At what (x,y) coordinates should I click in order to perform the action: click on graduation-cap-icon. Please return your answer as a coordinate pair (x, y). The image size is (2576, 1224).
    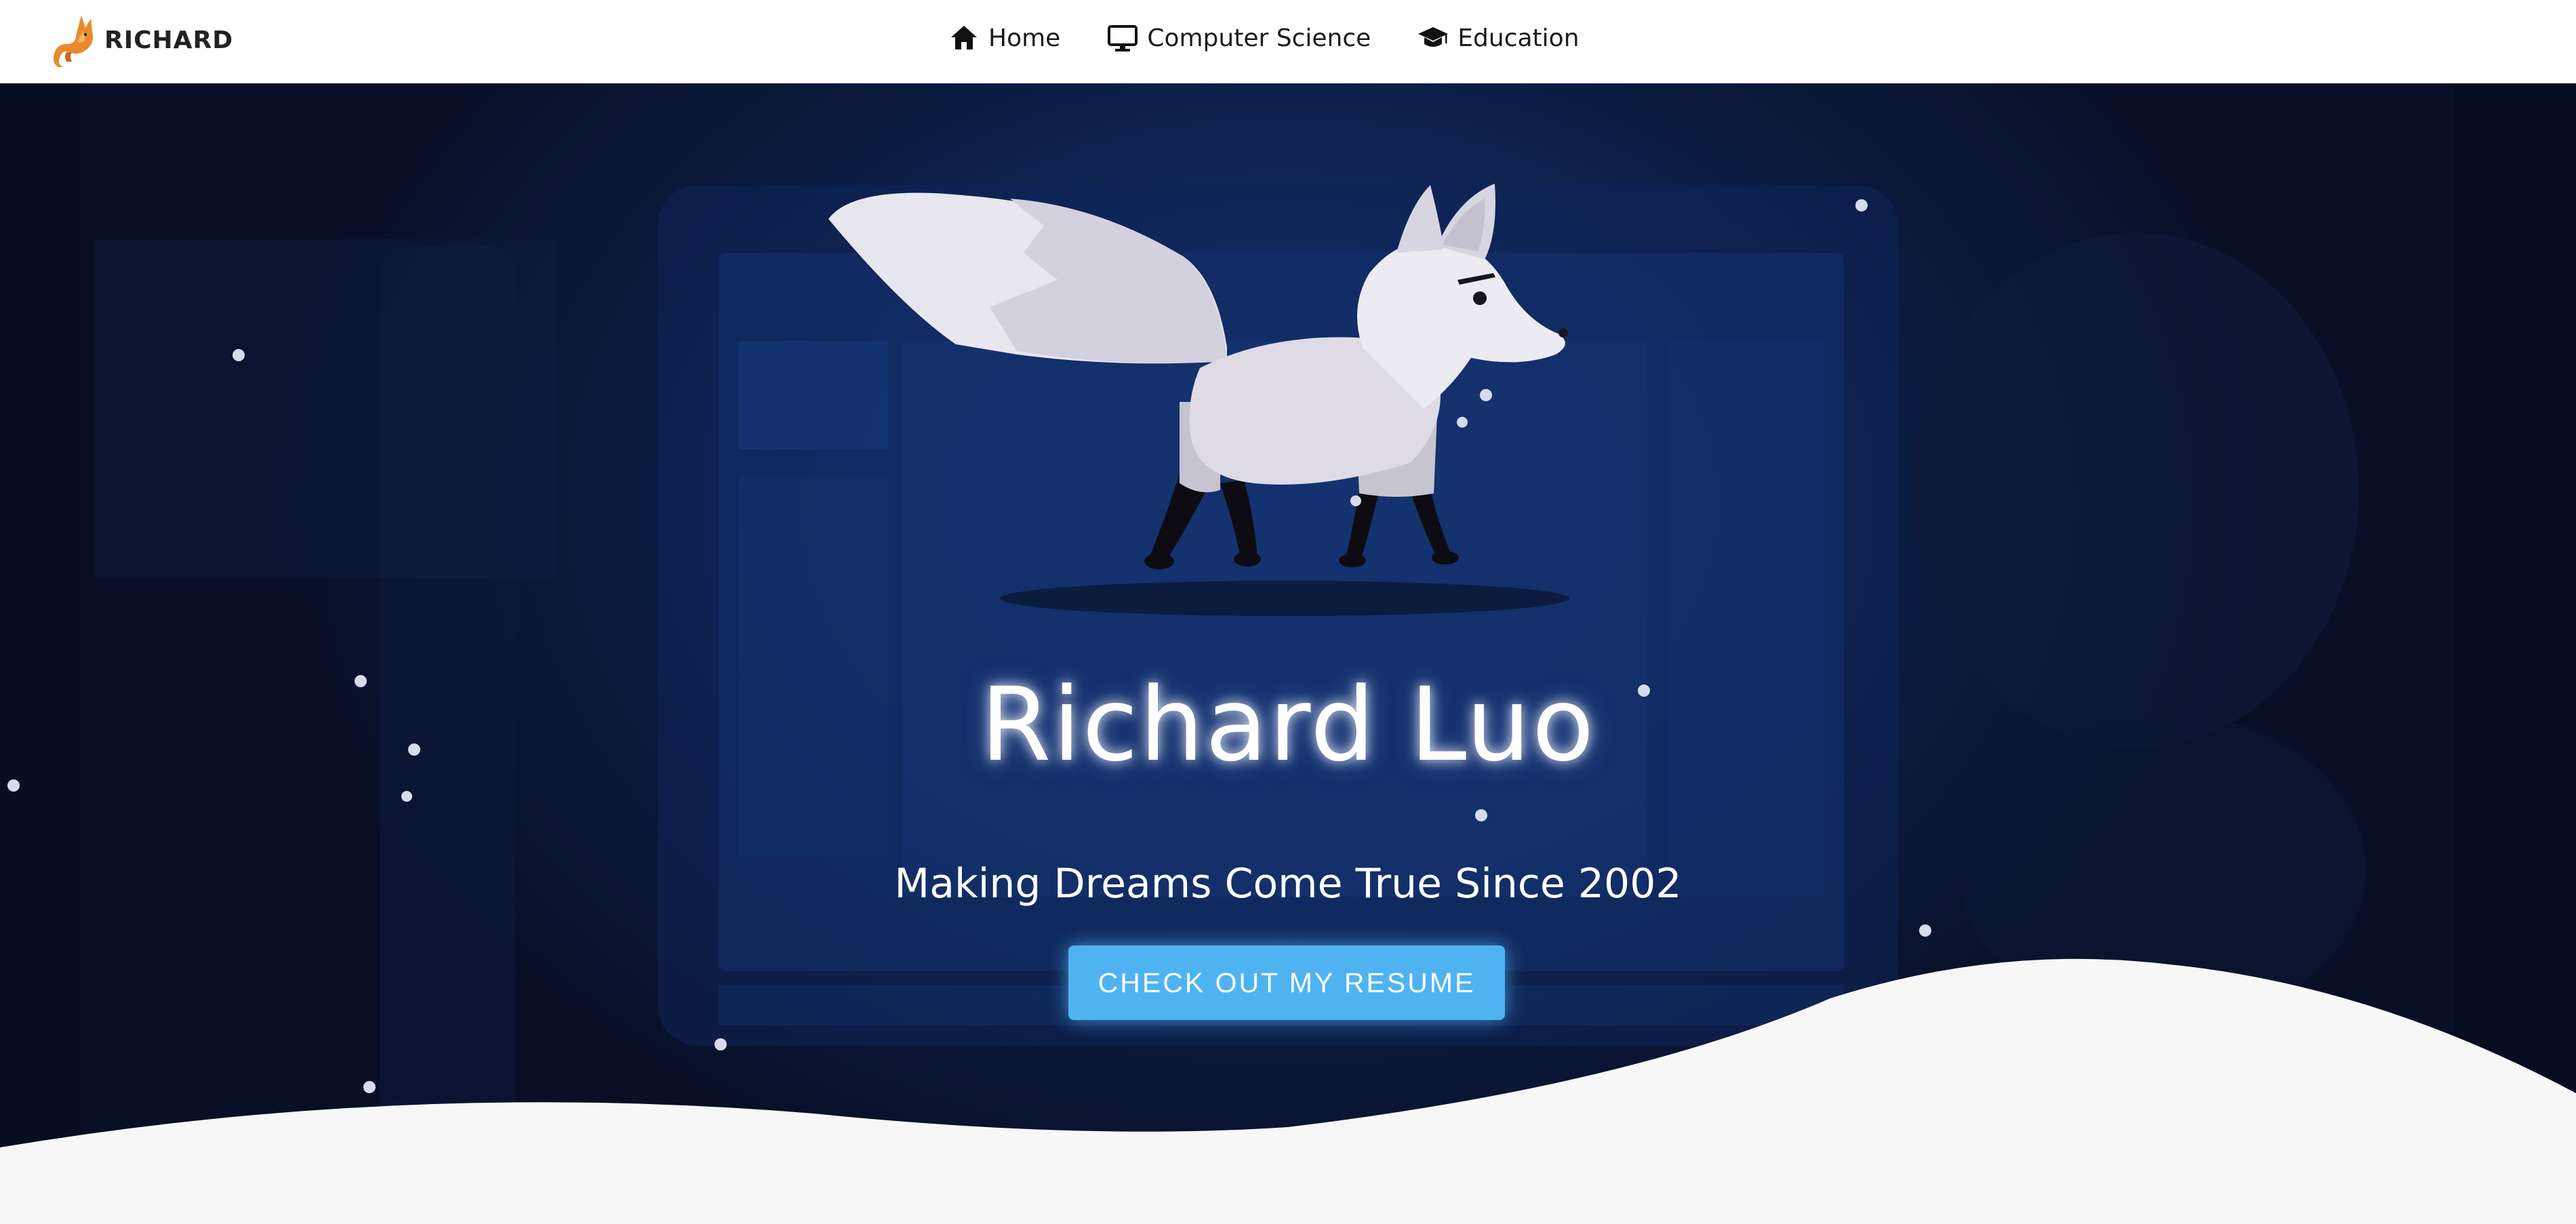
    Looking at the image, I should click on (1433, 37).